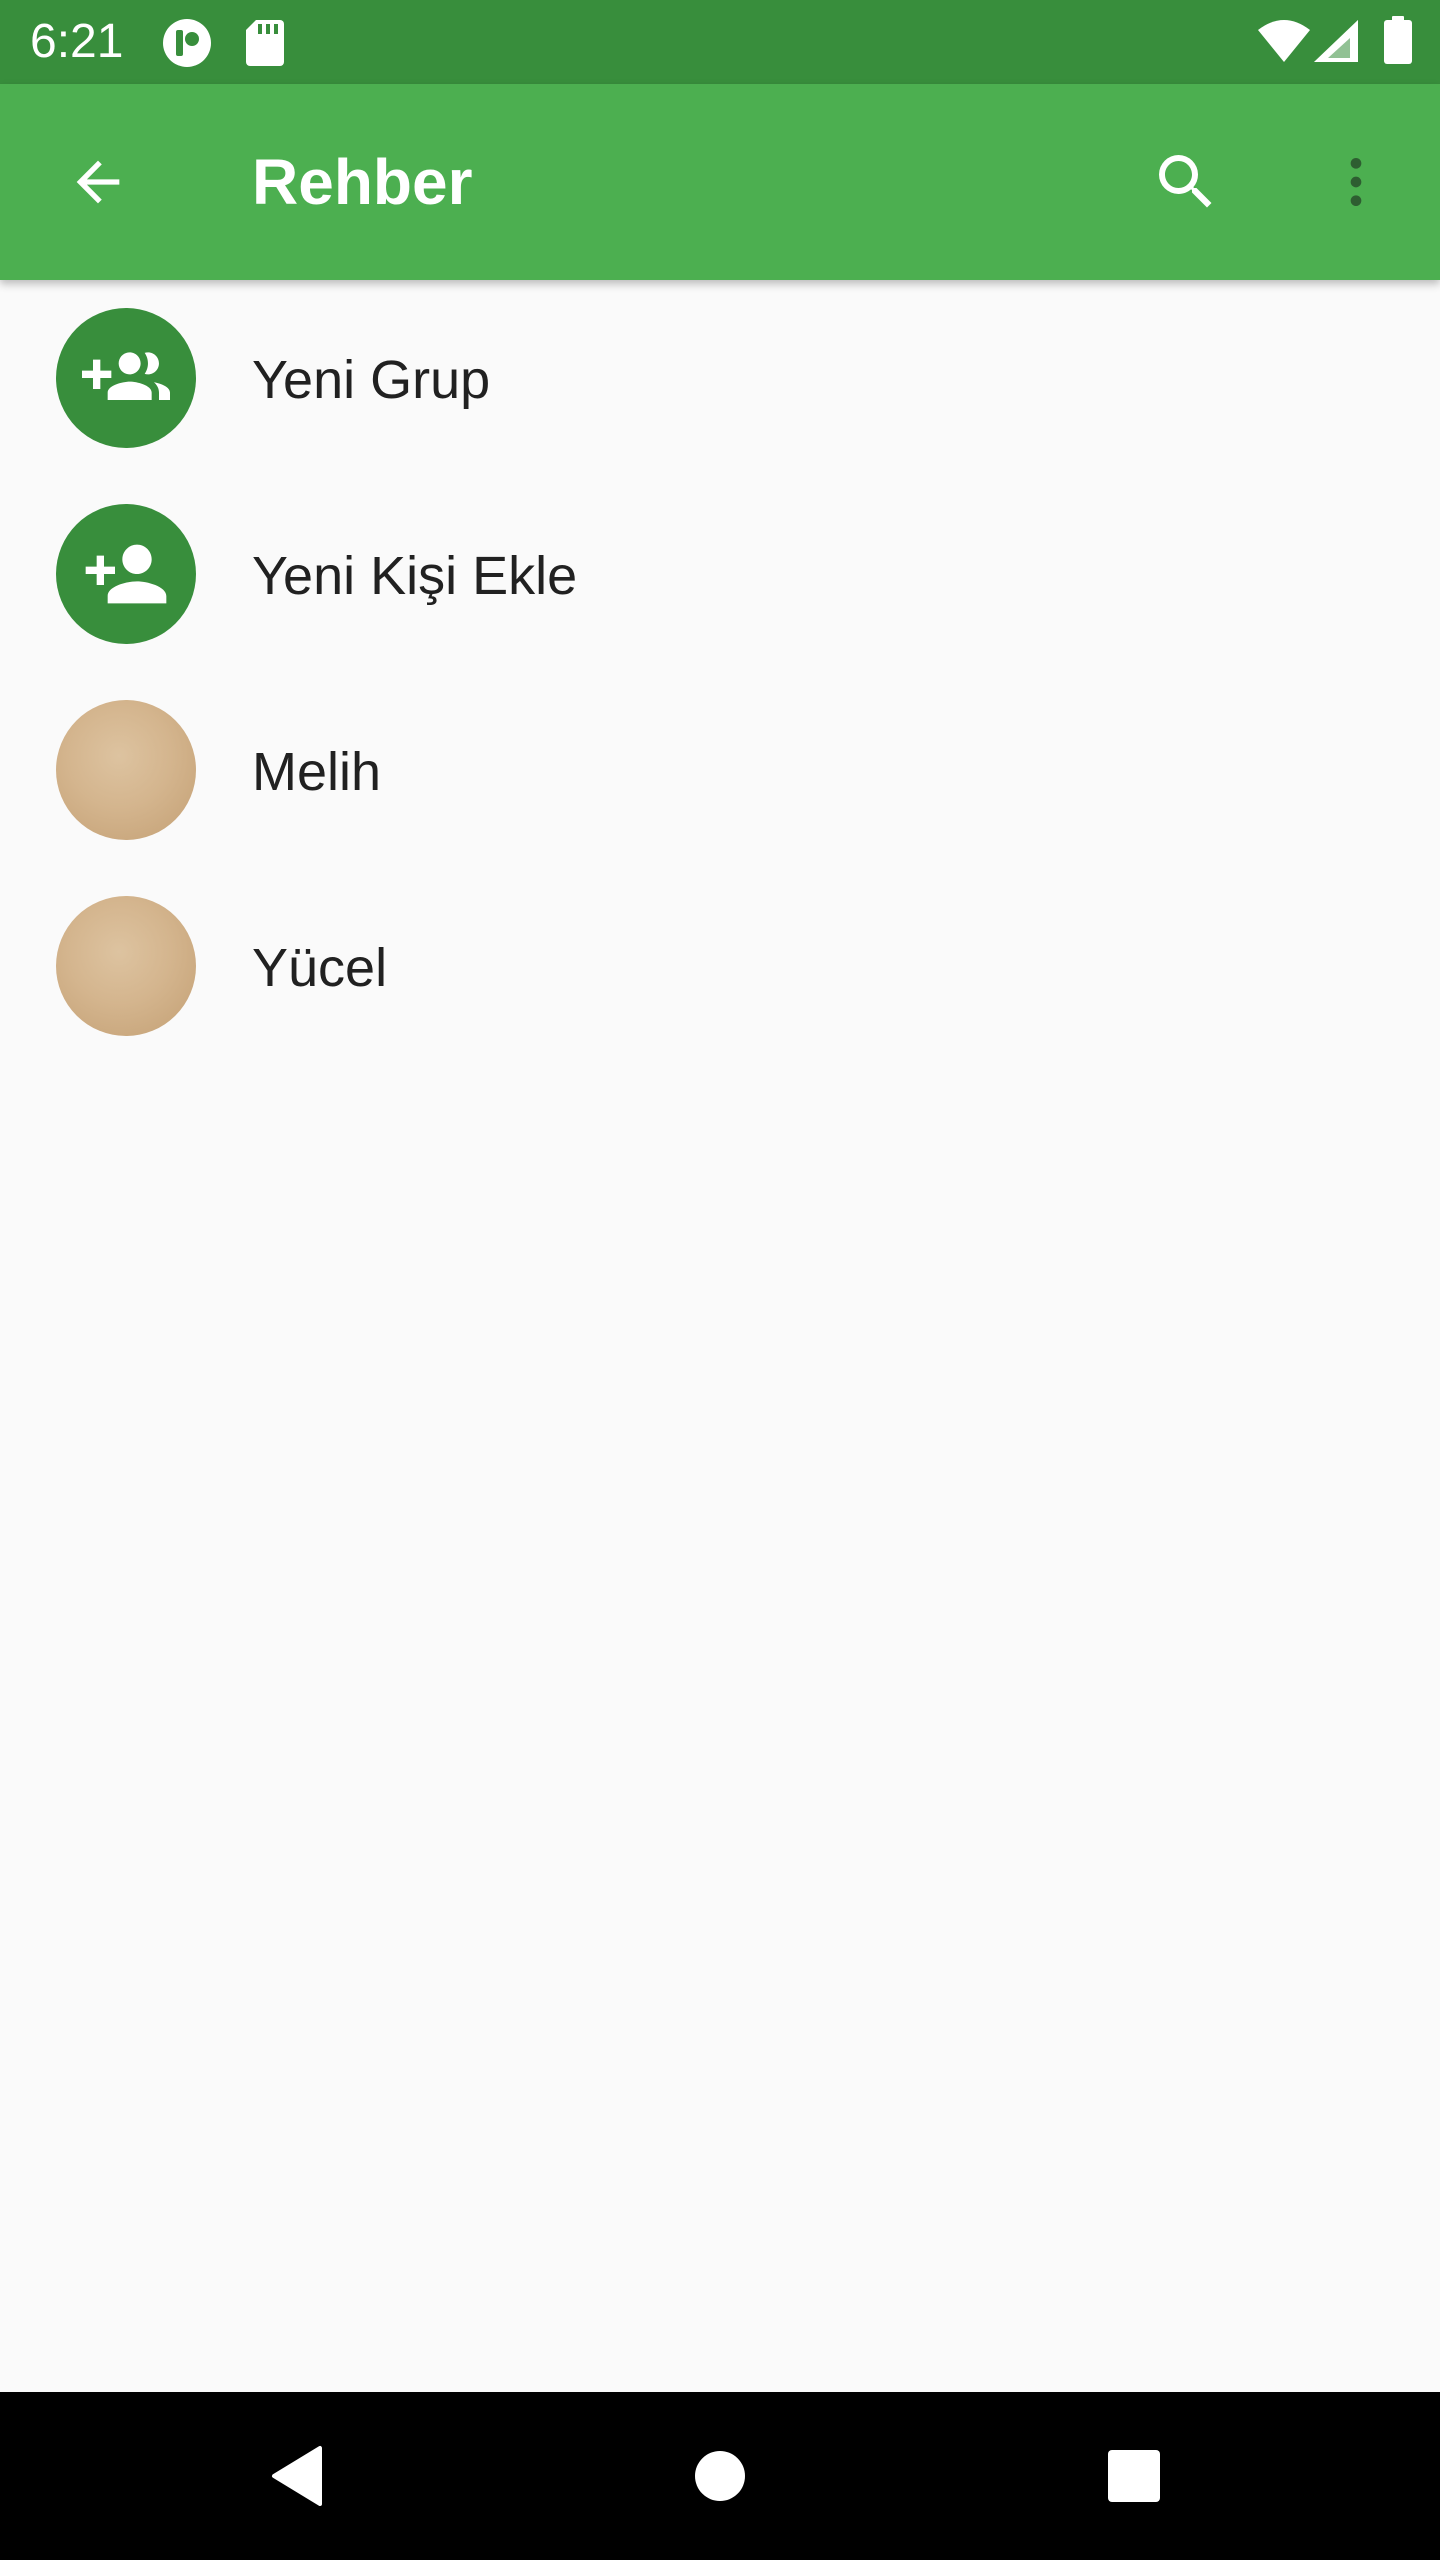  I want to click on list-item-label: Yeni Kişi Ekle, so click(415, 576).